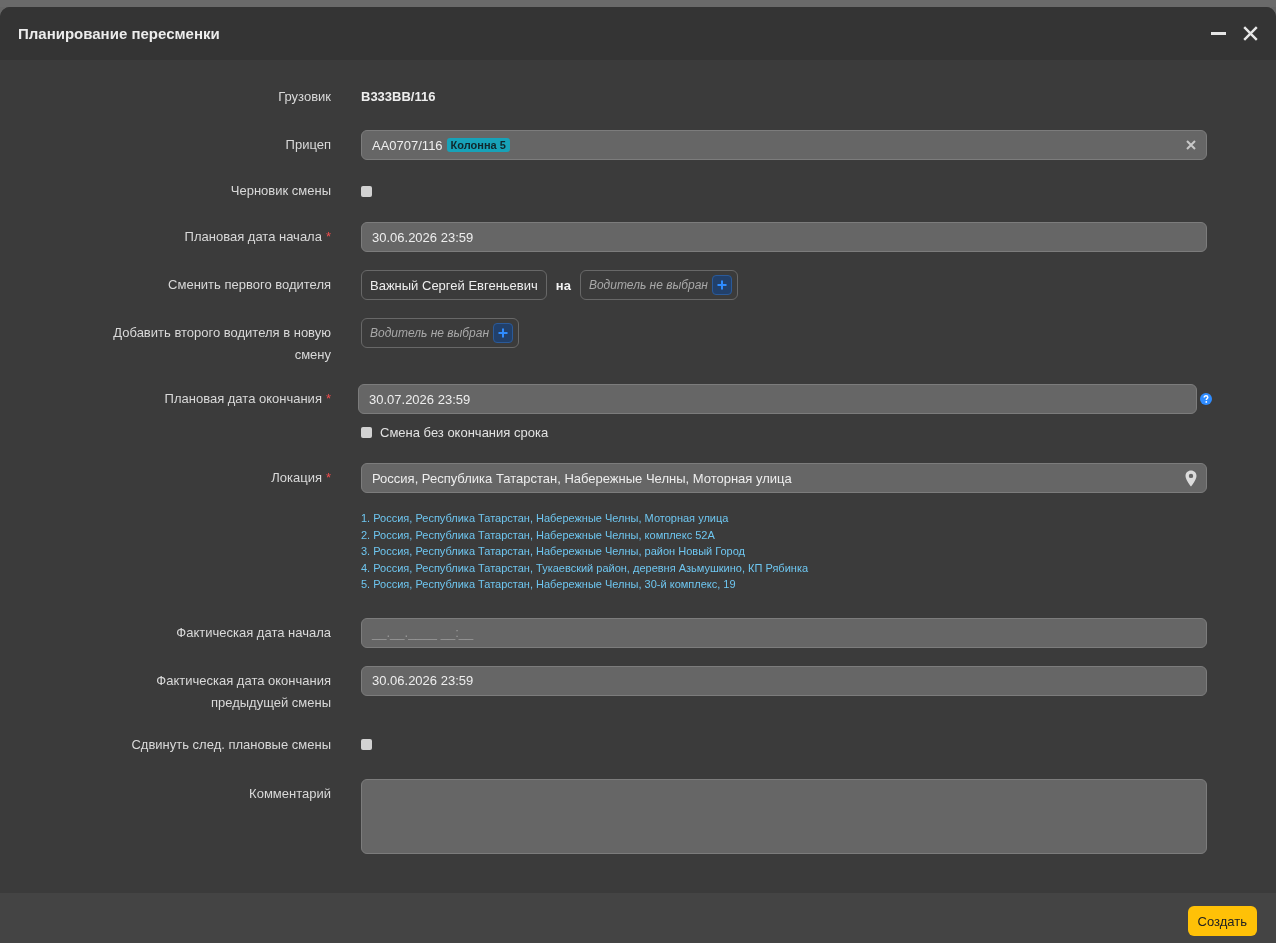 The image size is (1276, 943). What do you see at coordinates (253, 237) in the screenshot?
I see `field-label: Плановая дата начала` at bounding box center [253, 237].